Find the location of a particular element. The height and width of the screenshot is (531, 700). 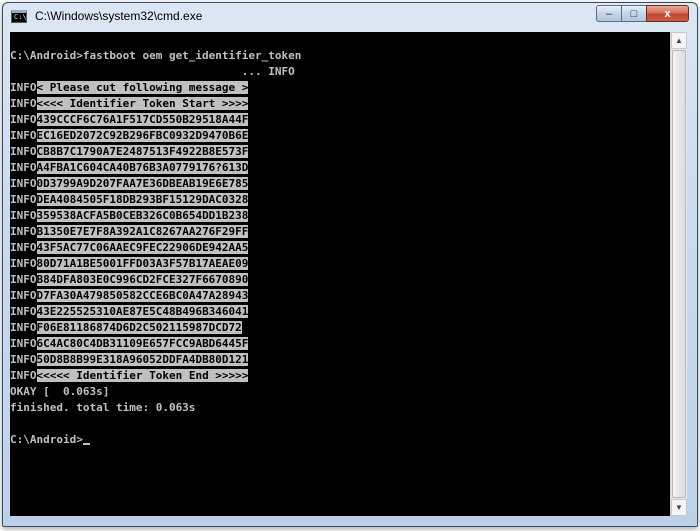

token-line: INFO50D8B8B99E318A96052DDFA4DB80D121 is located at coordinates (129, 360).